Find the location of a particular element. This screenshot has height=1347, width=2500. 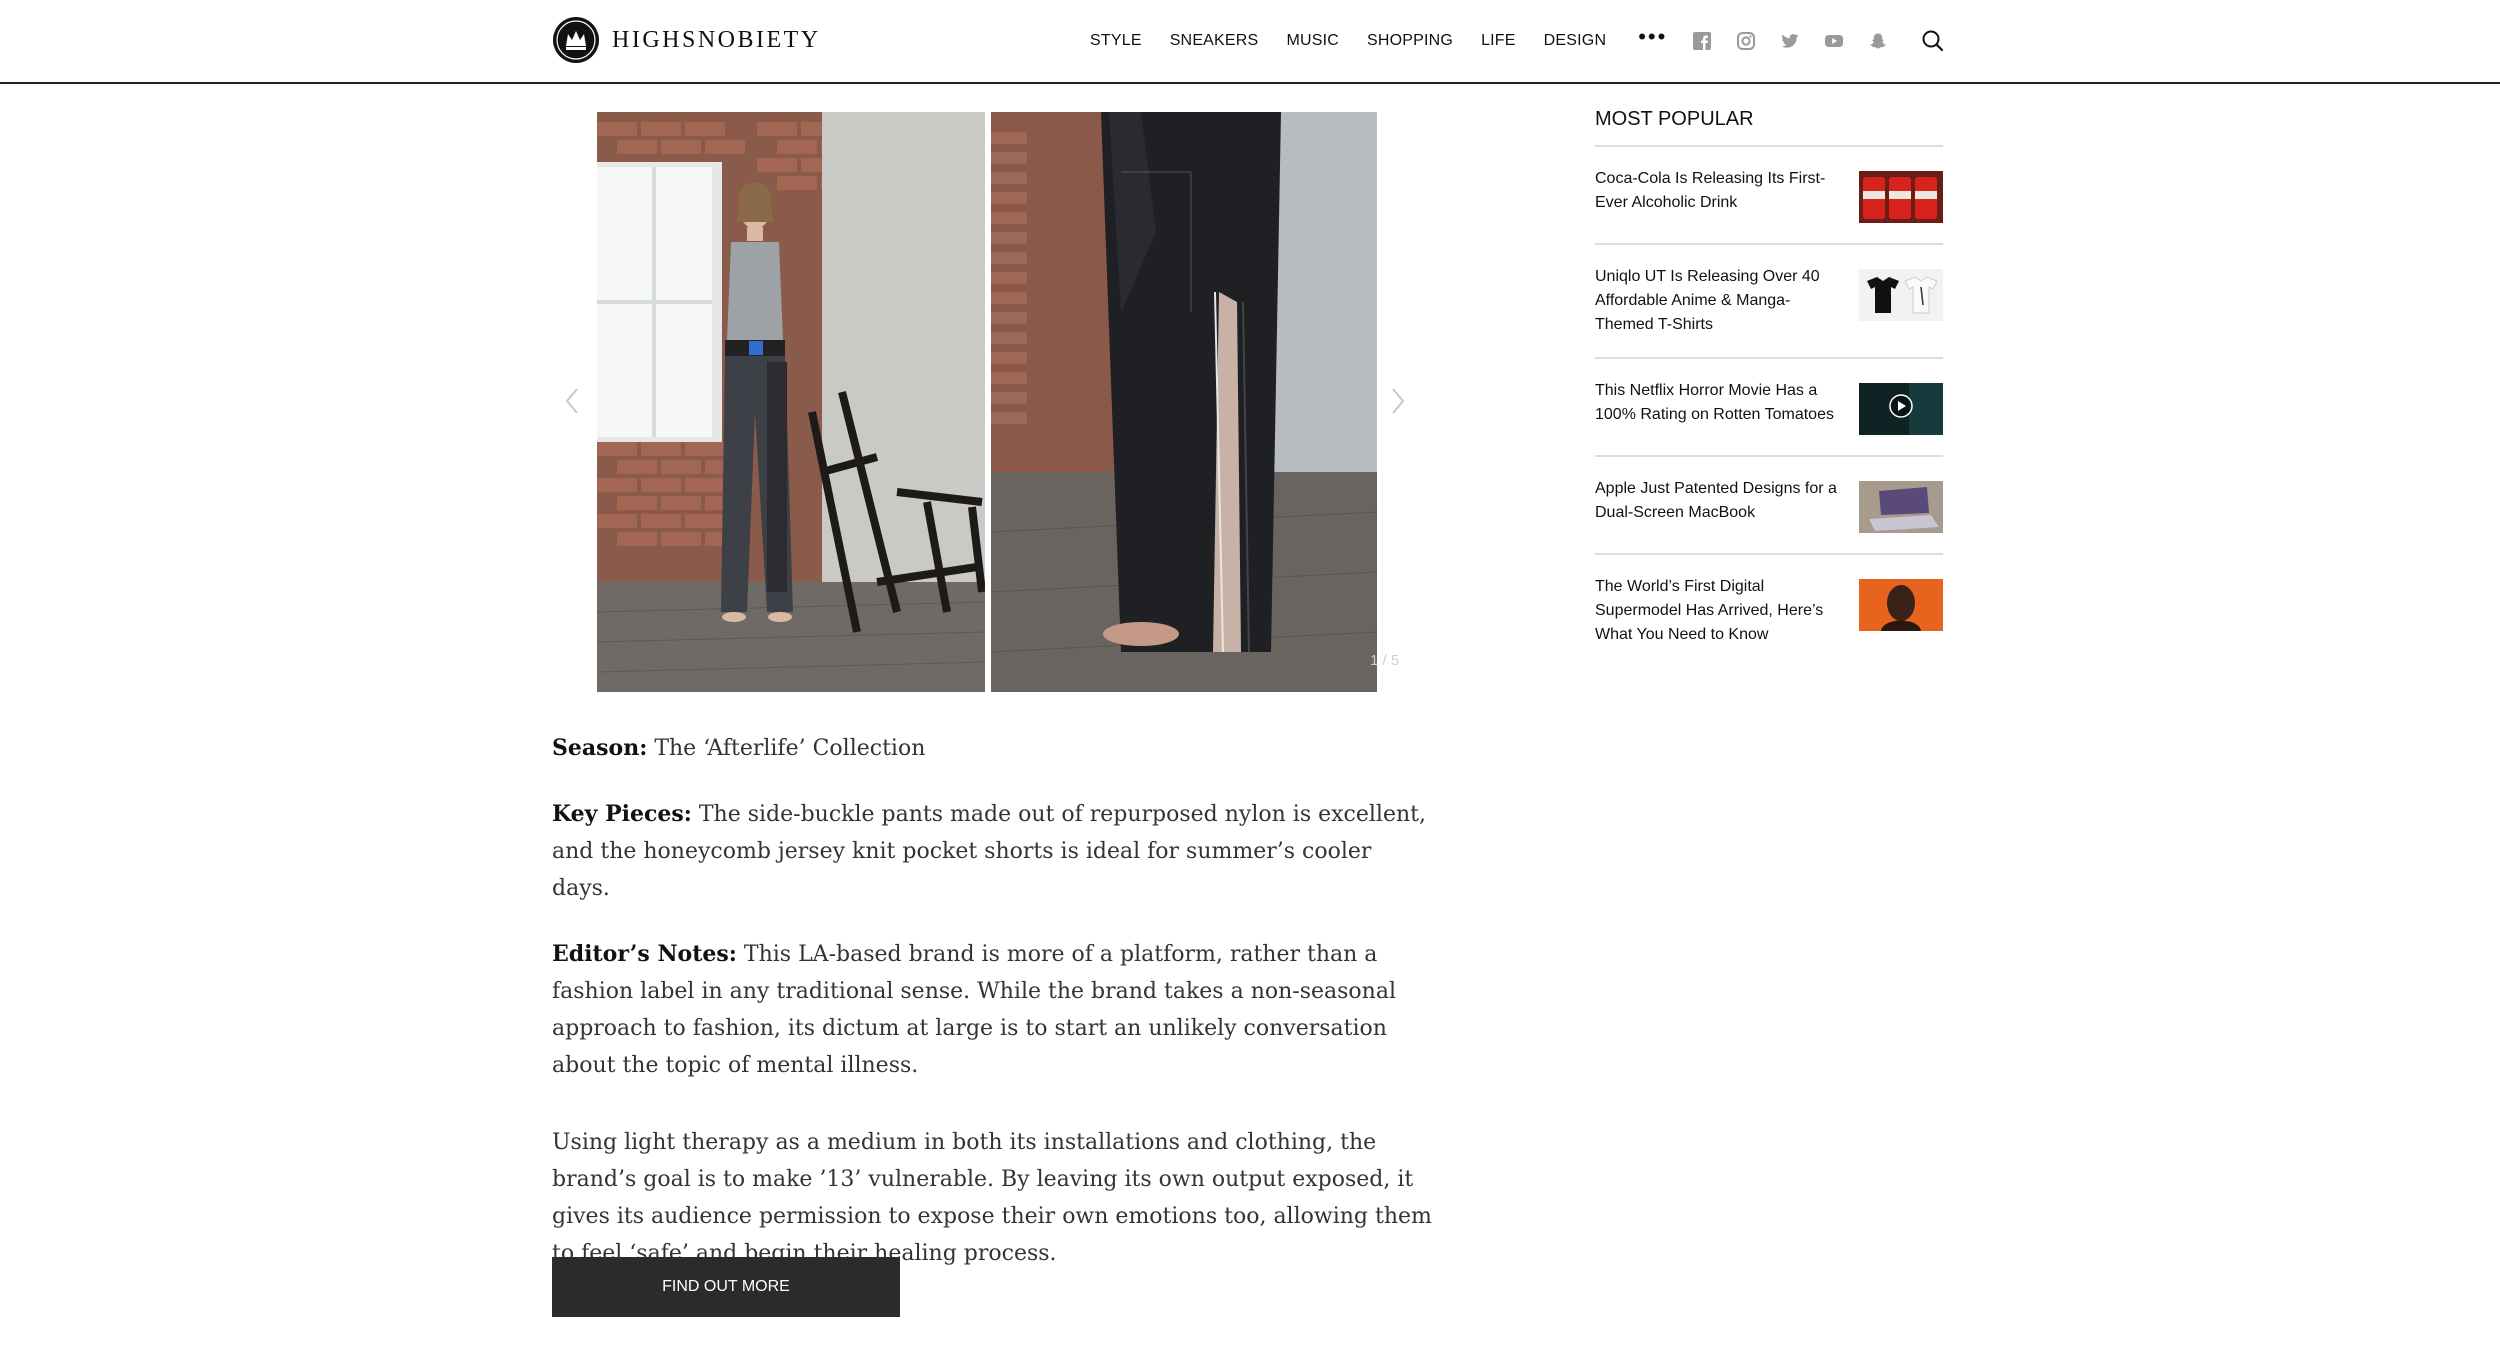

brand-name: HIGHSNOBIETY is located at coordinates (716, 39).